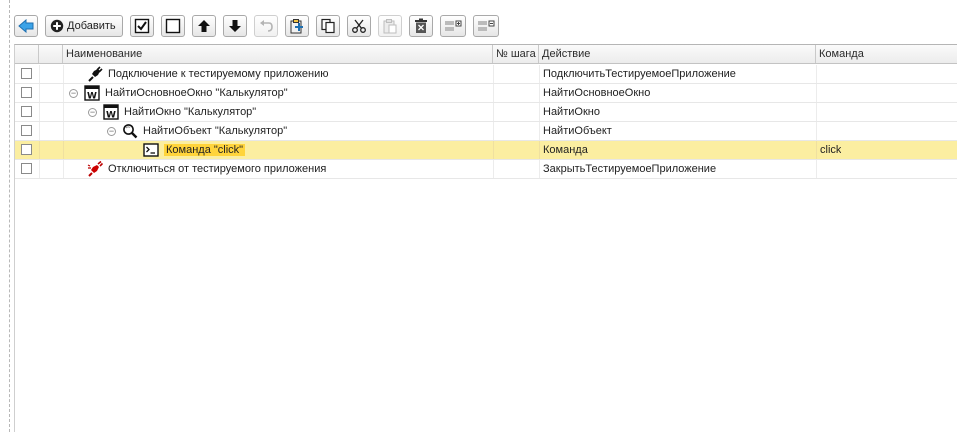 The image size is (957, 432). I want to click on row-action-cell: ПодключитьТестируемоеПриложение, so click(639, 74).